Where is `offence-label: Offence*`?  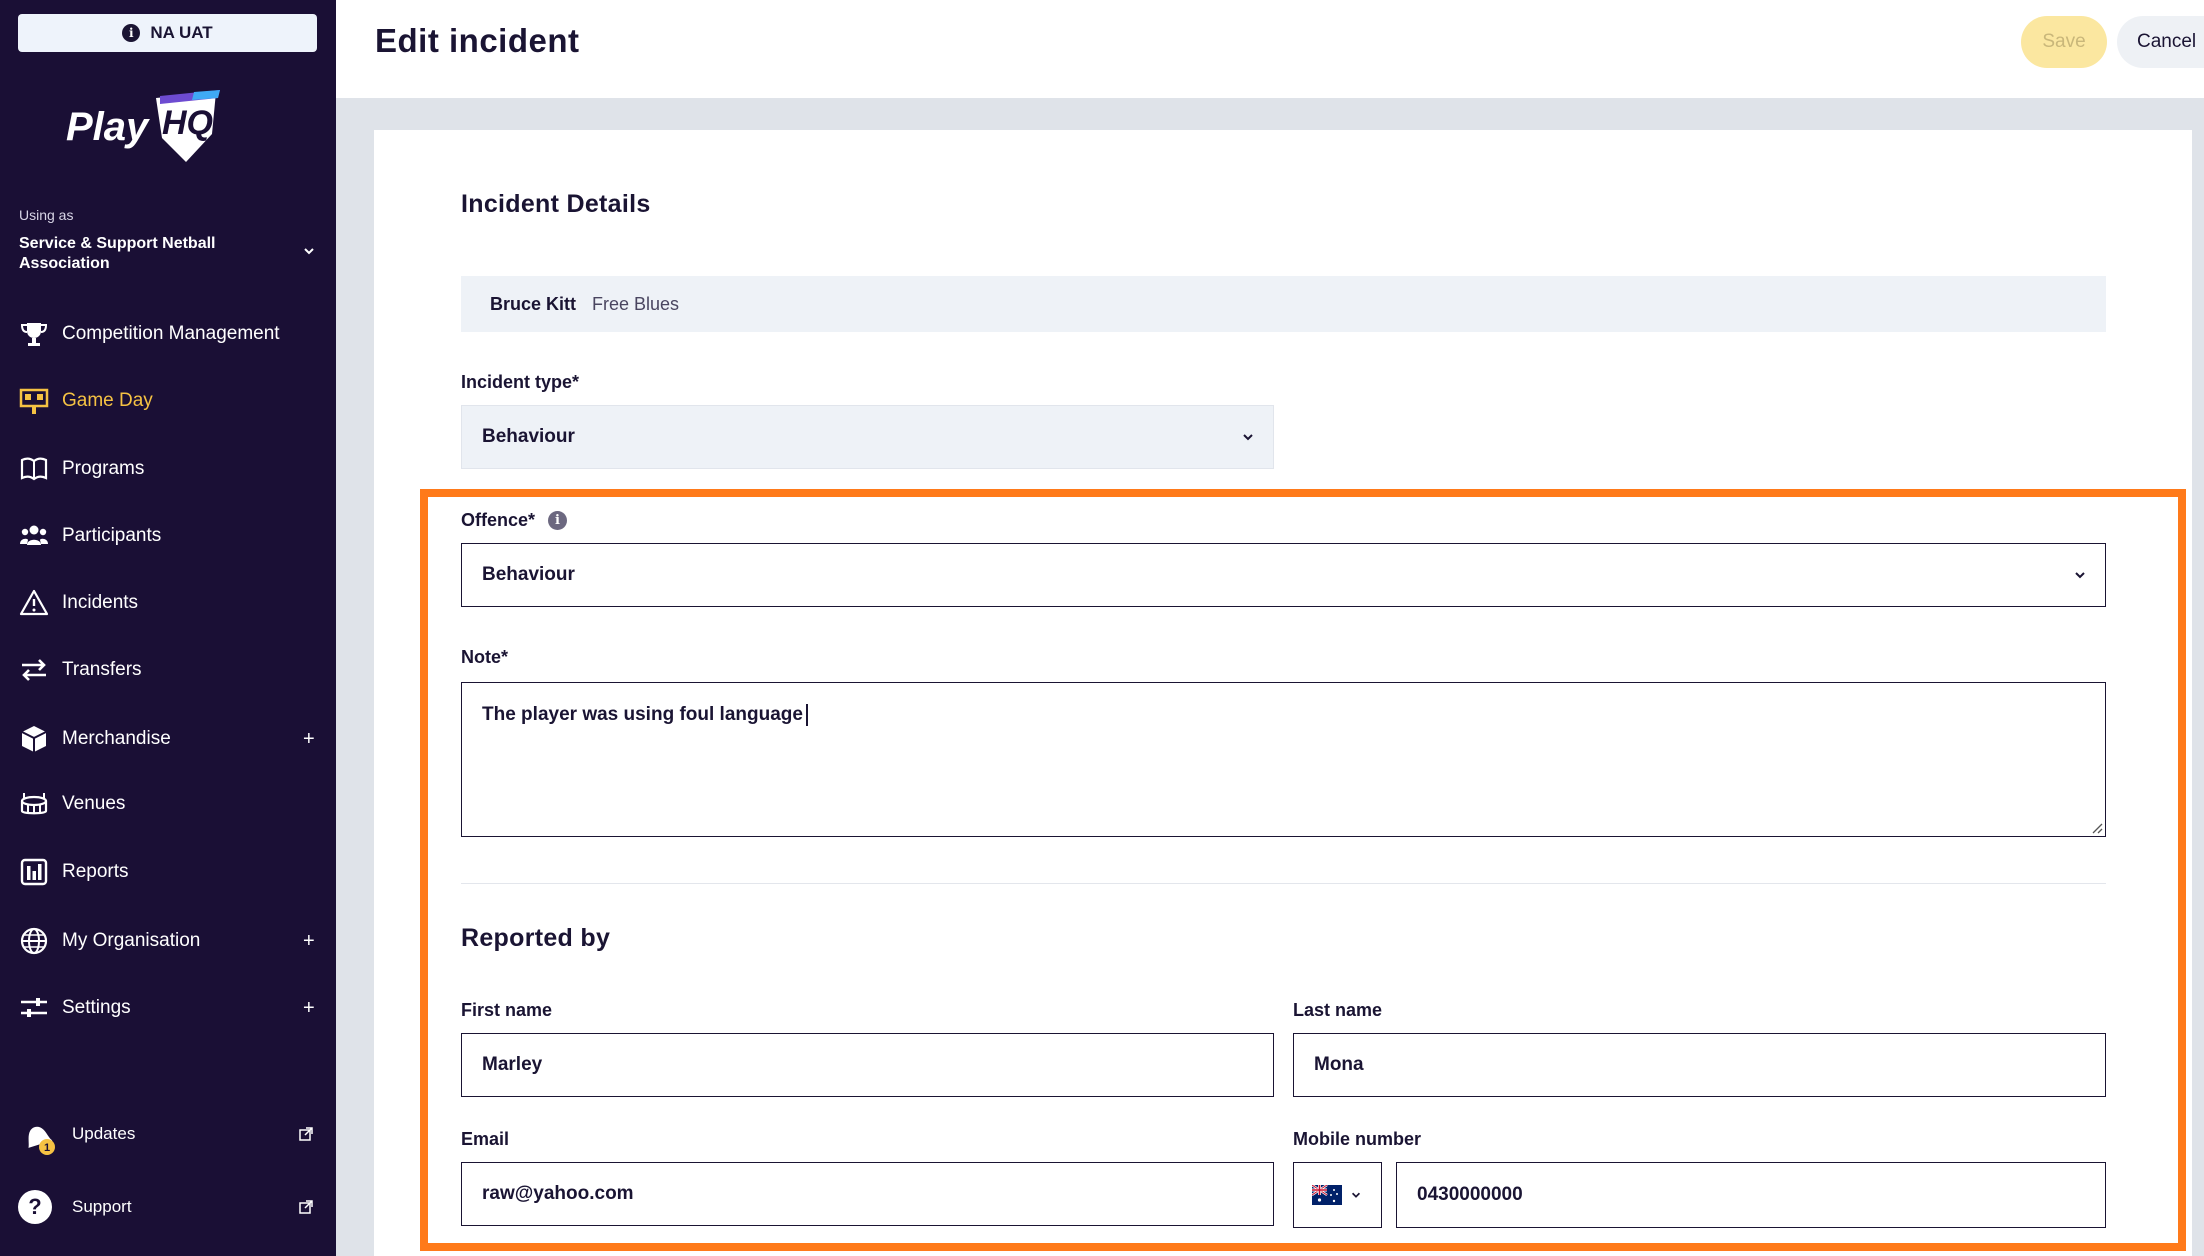 offence-label: Offence* is located at coordinates (498, 520).